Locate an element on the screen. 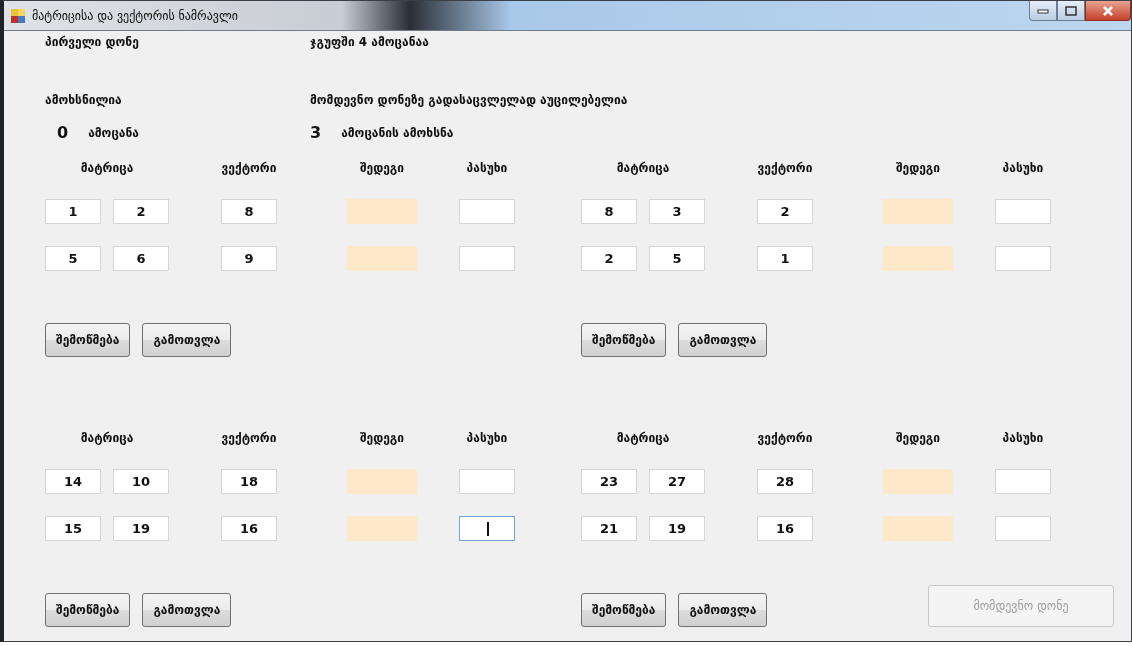 This screenshot has width=1132, height=646. level-label: პირველი დონე is located at coordinates (92, 42).